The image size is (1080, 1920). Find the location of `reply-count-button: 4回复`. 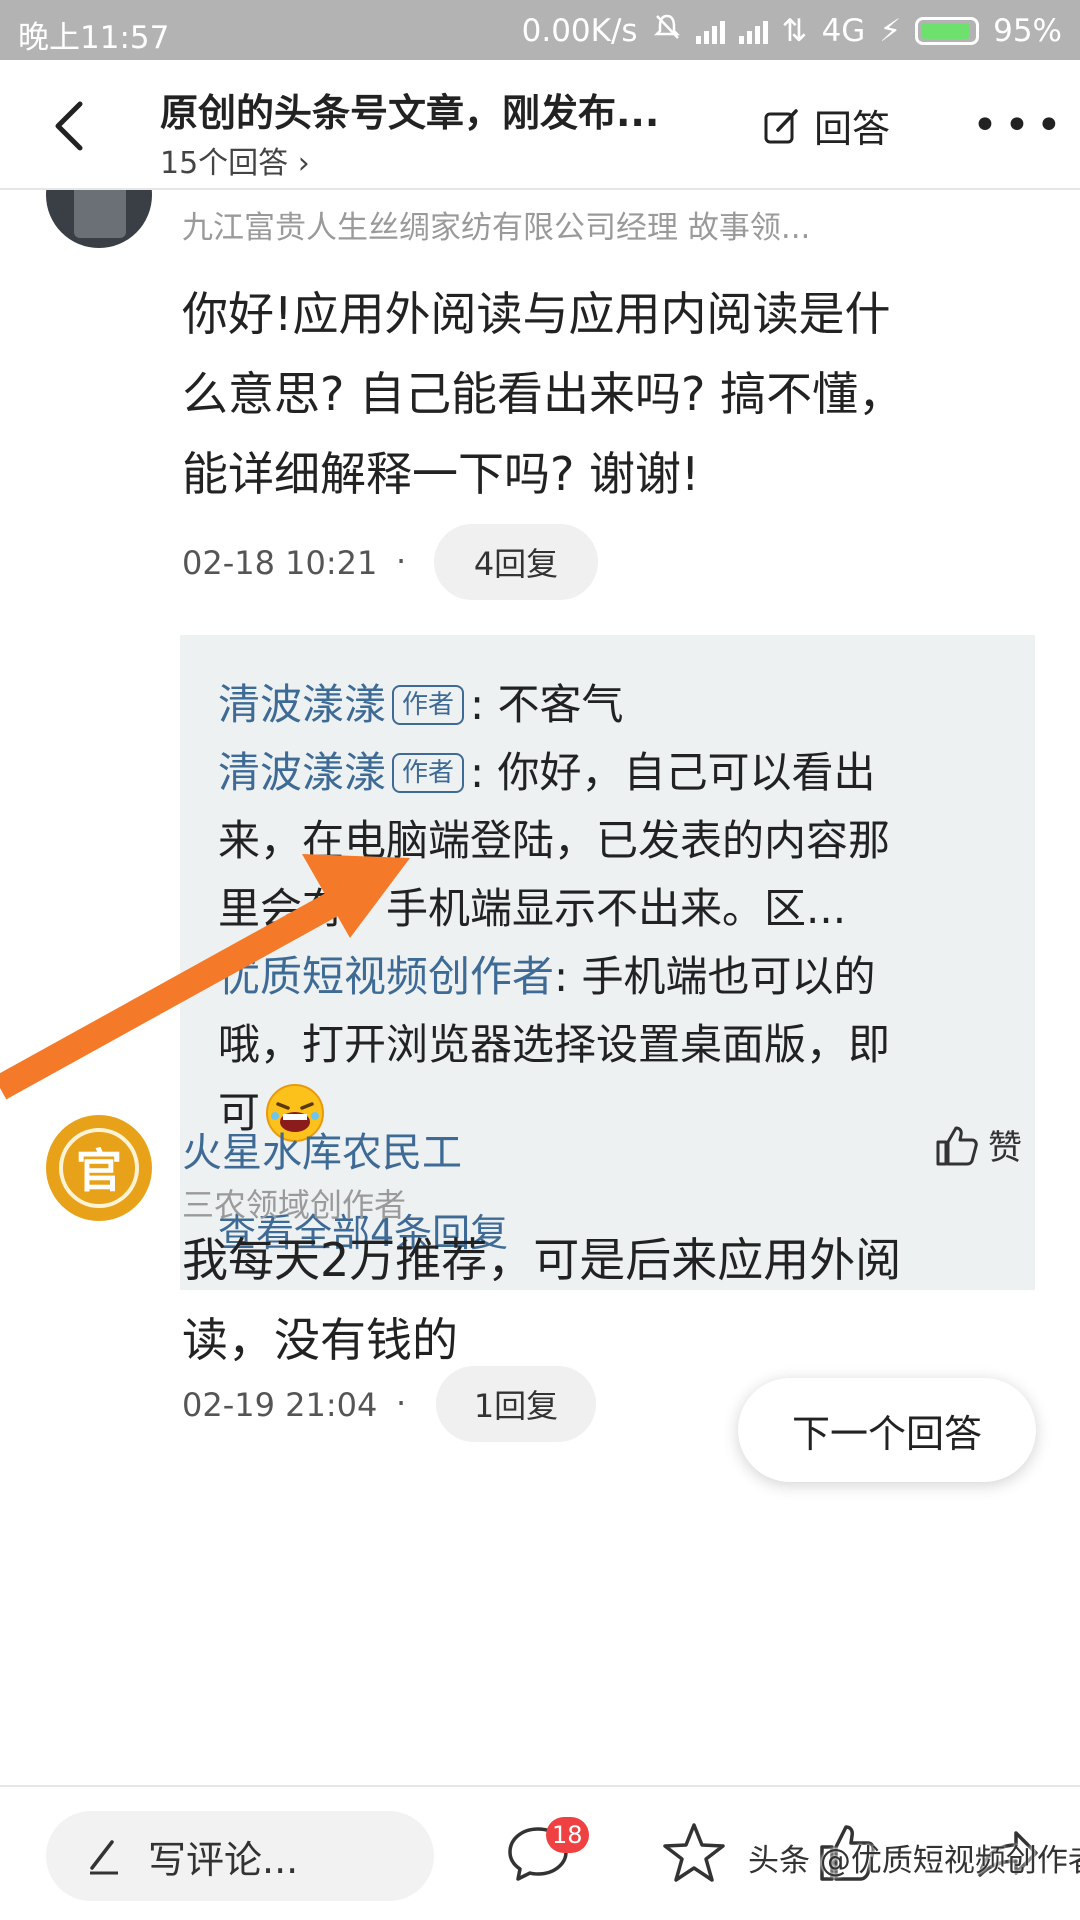

reply-count-button: 4回复 is located at coordinates (516, 562).